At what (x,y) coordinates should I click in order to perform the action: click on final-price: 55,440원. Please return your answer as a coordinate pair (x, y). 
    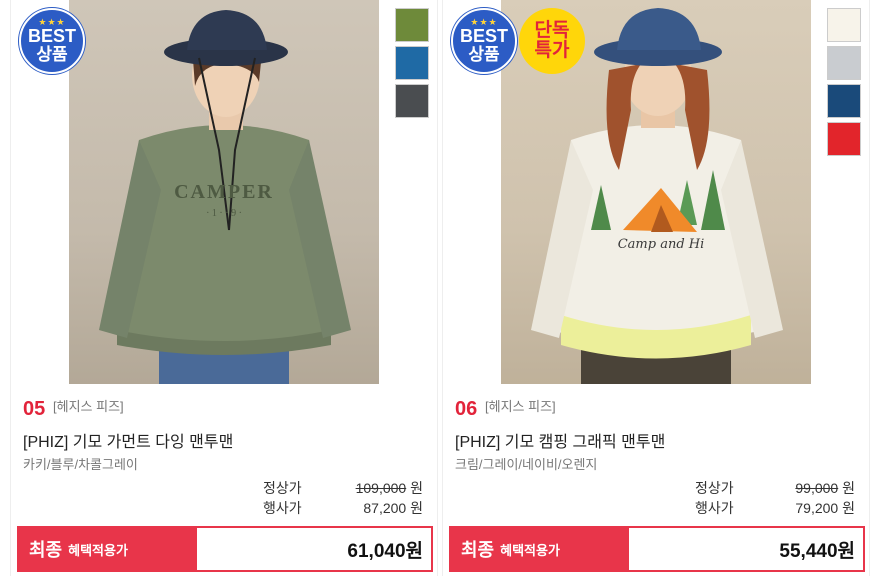
    Looking at the image, I should click on (817, 551).